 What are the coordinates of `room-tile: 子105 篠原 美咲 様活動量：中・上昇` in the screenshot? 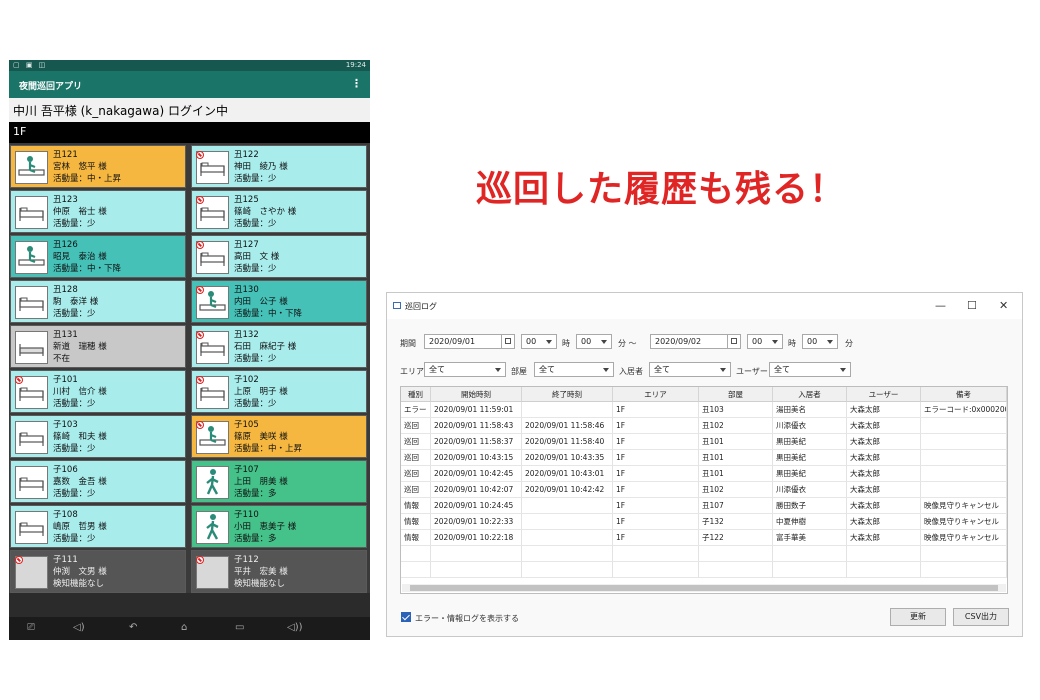 It's located at (279, 436).